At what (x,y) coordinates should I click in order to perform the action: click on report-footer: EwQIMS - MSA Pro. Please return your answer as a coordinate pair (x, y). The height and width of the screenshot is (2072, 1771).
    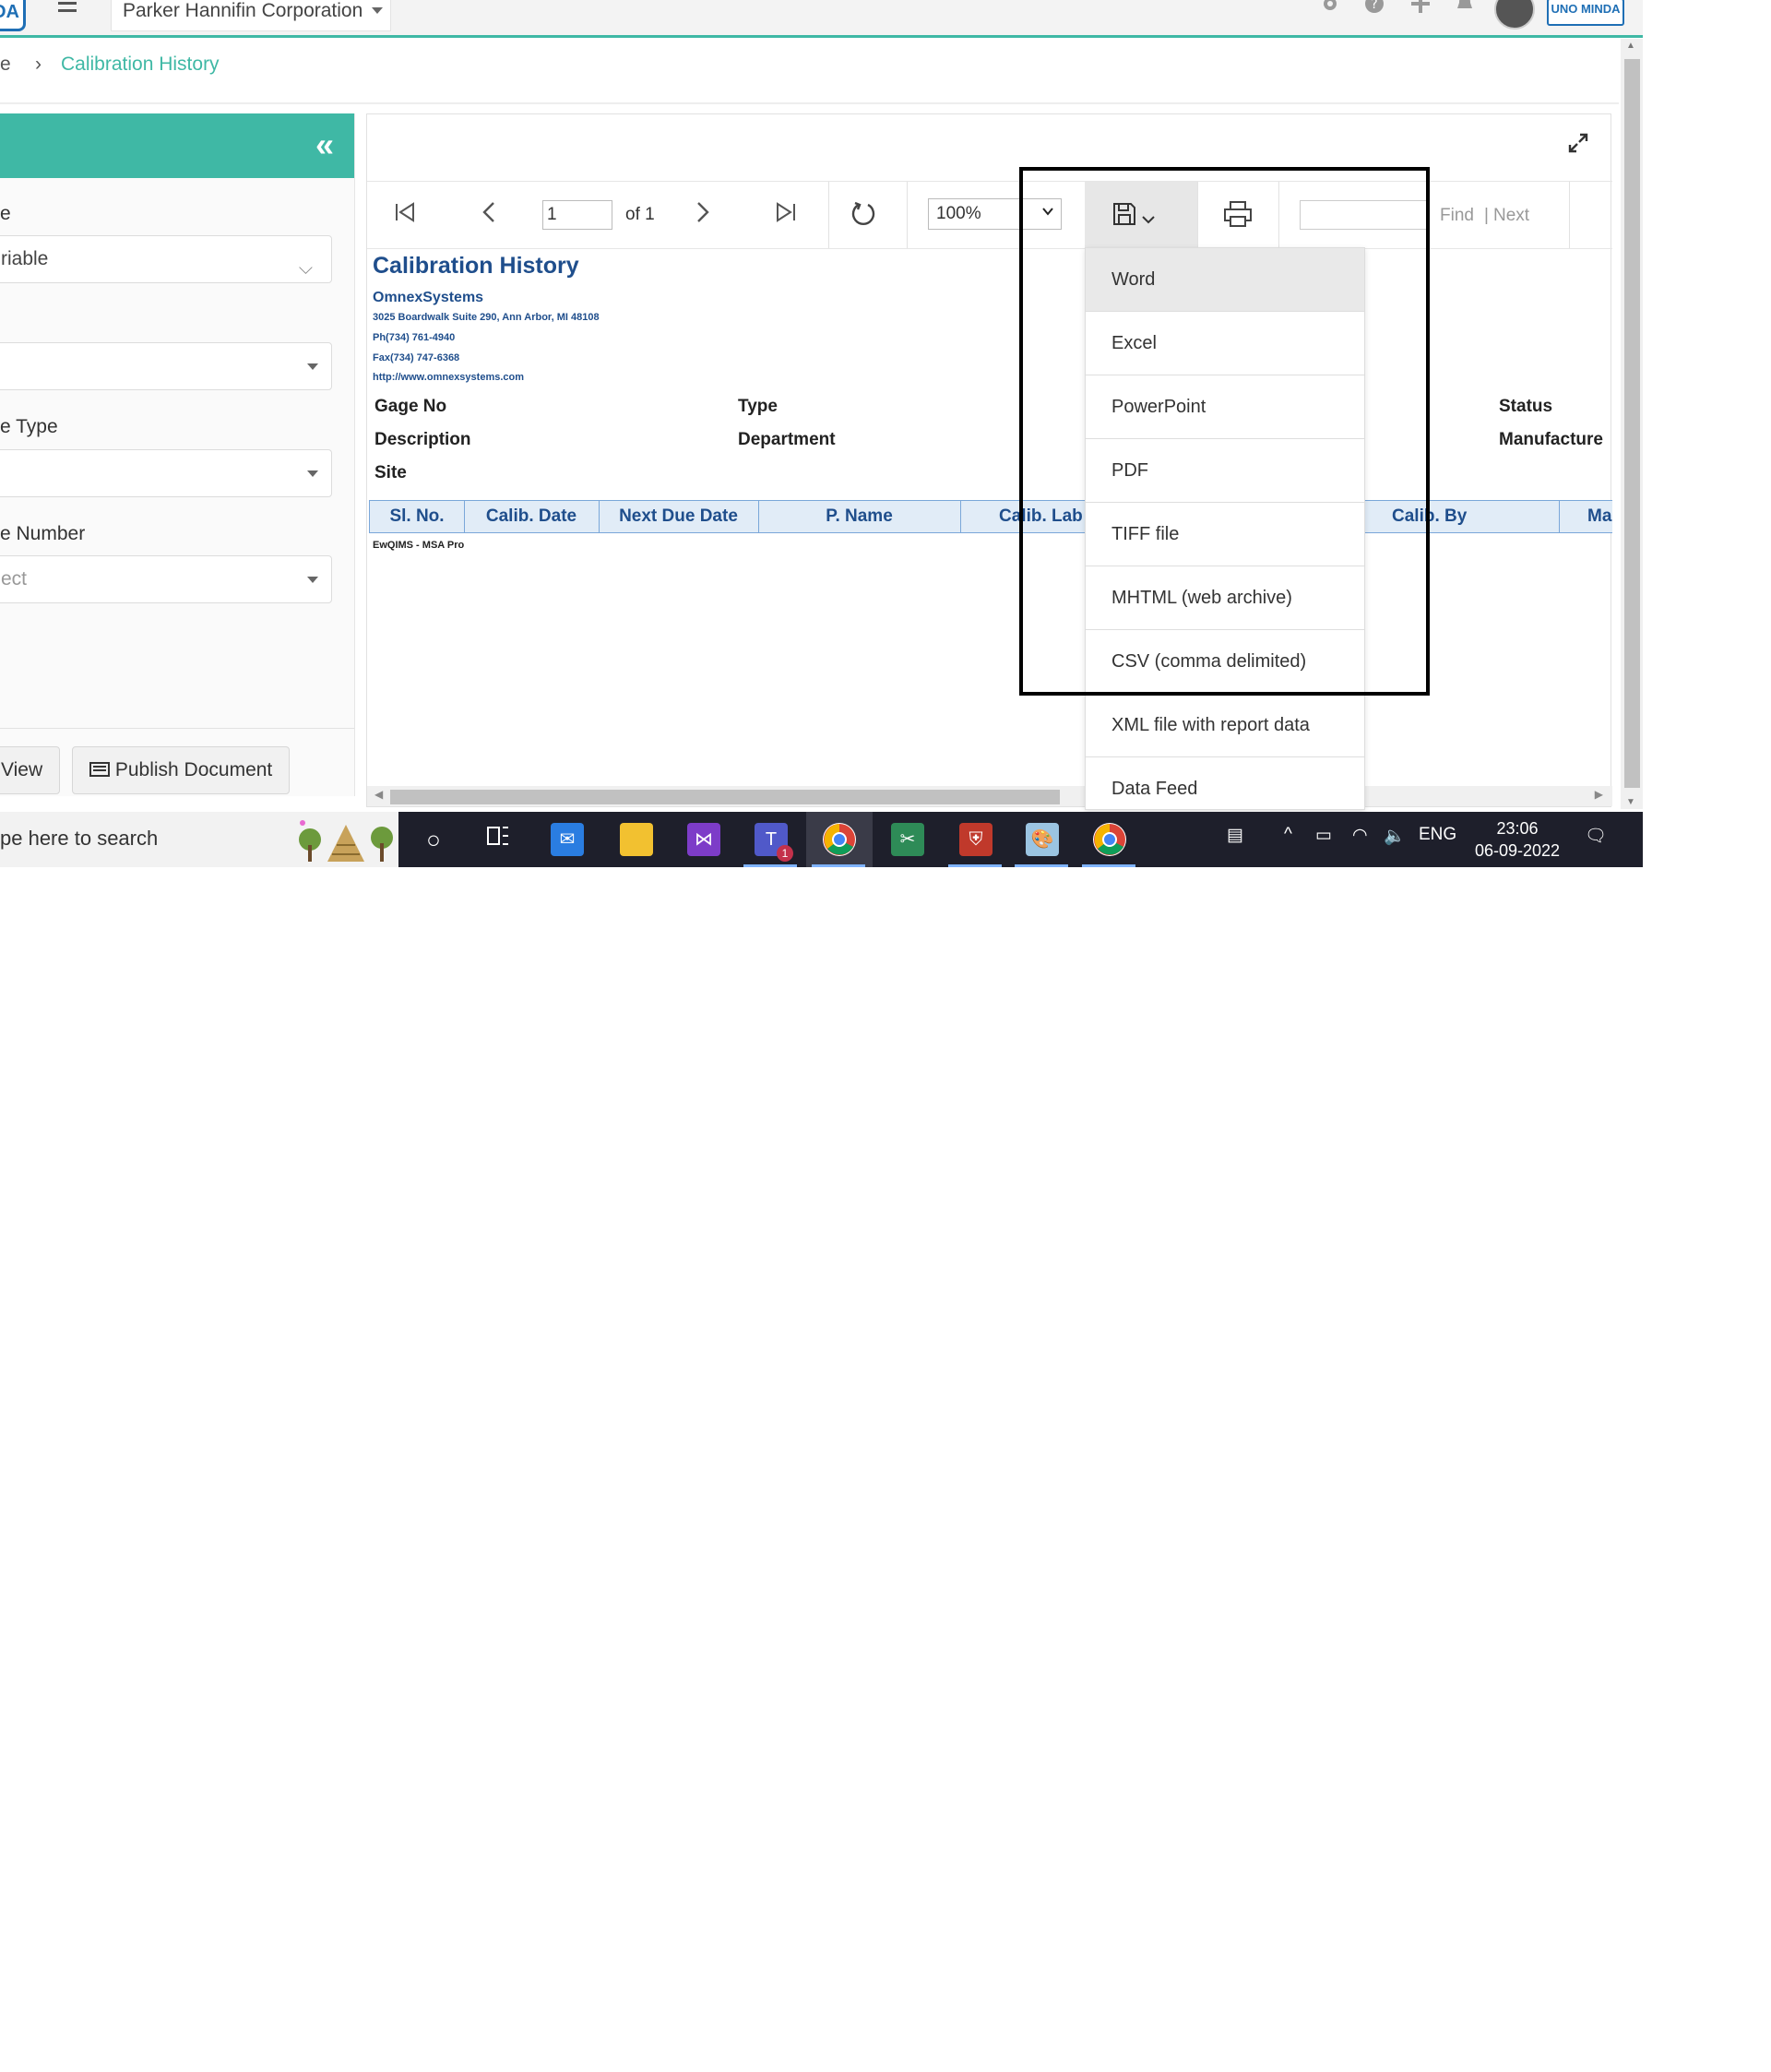
    Looking at the image, I should click on (419, 545).